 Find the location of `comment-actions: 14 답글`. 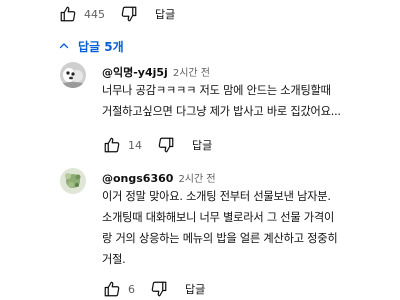

comment-actions: 14 답글 is located at coordinates (157, 145).